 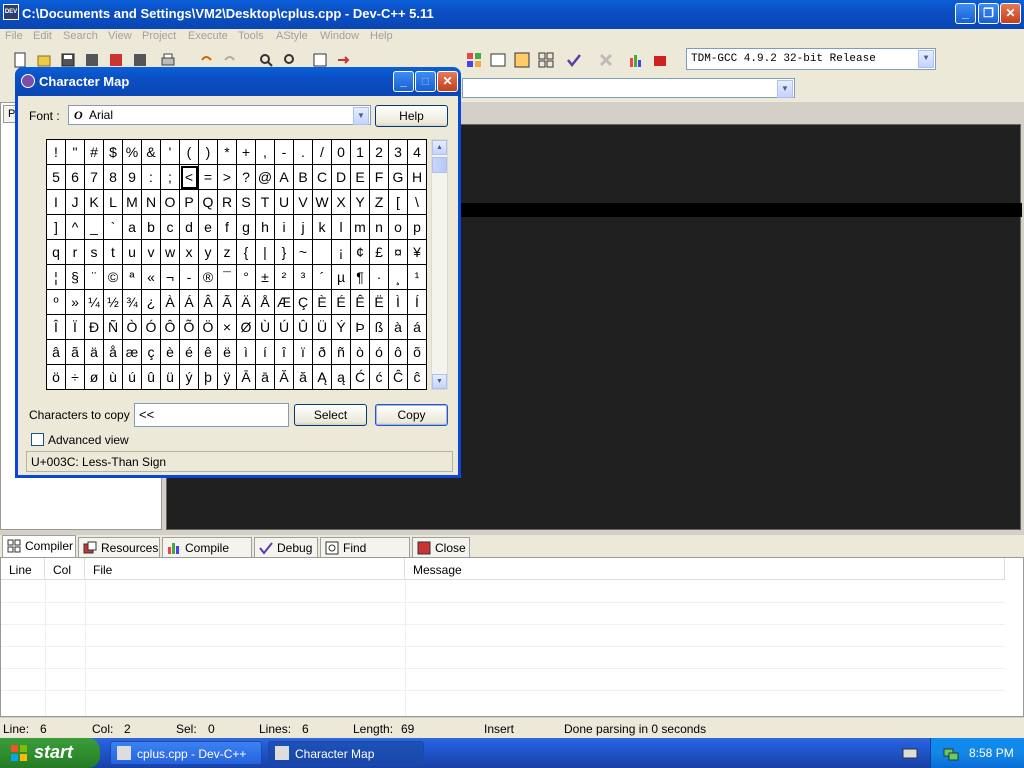 What do you see at coordinates (303, 177) in the screenshot?
I see `char-cell: B` at bounding box center [303, 177].